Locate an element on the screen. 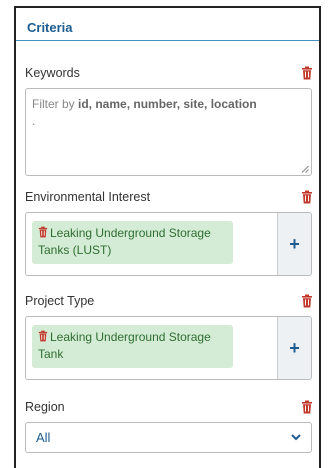 The width and height of the screenshot is (328, 468). panel-header: Criteria is located at coordinates (167, 24).